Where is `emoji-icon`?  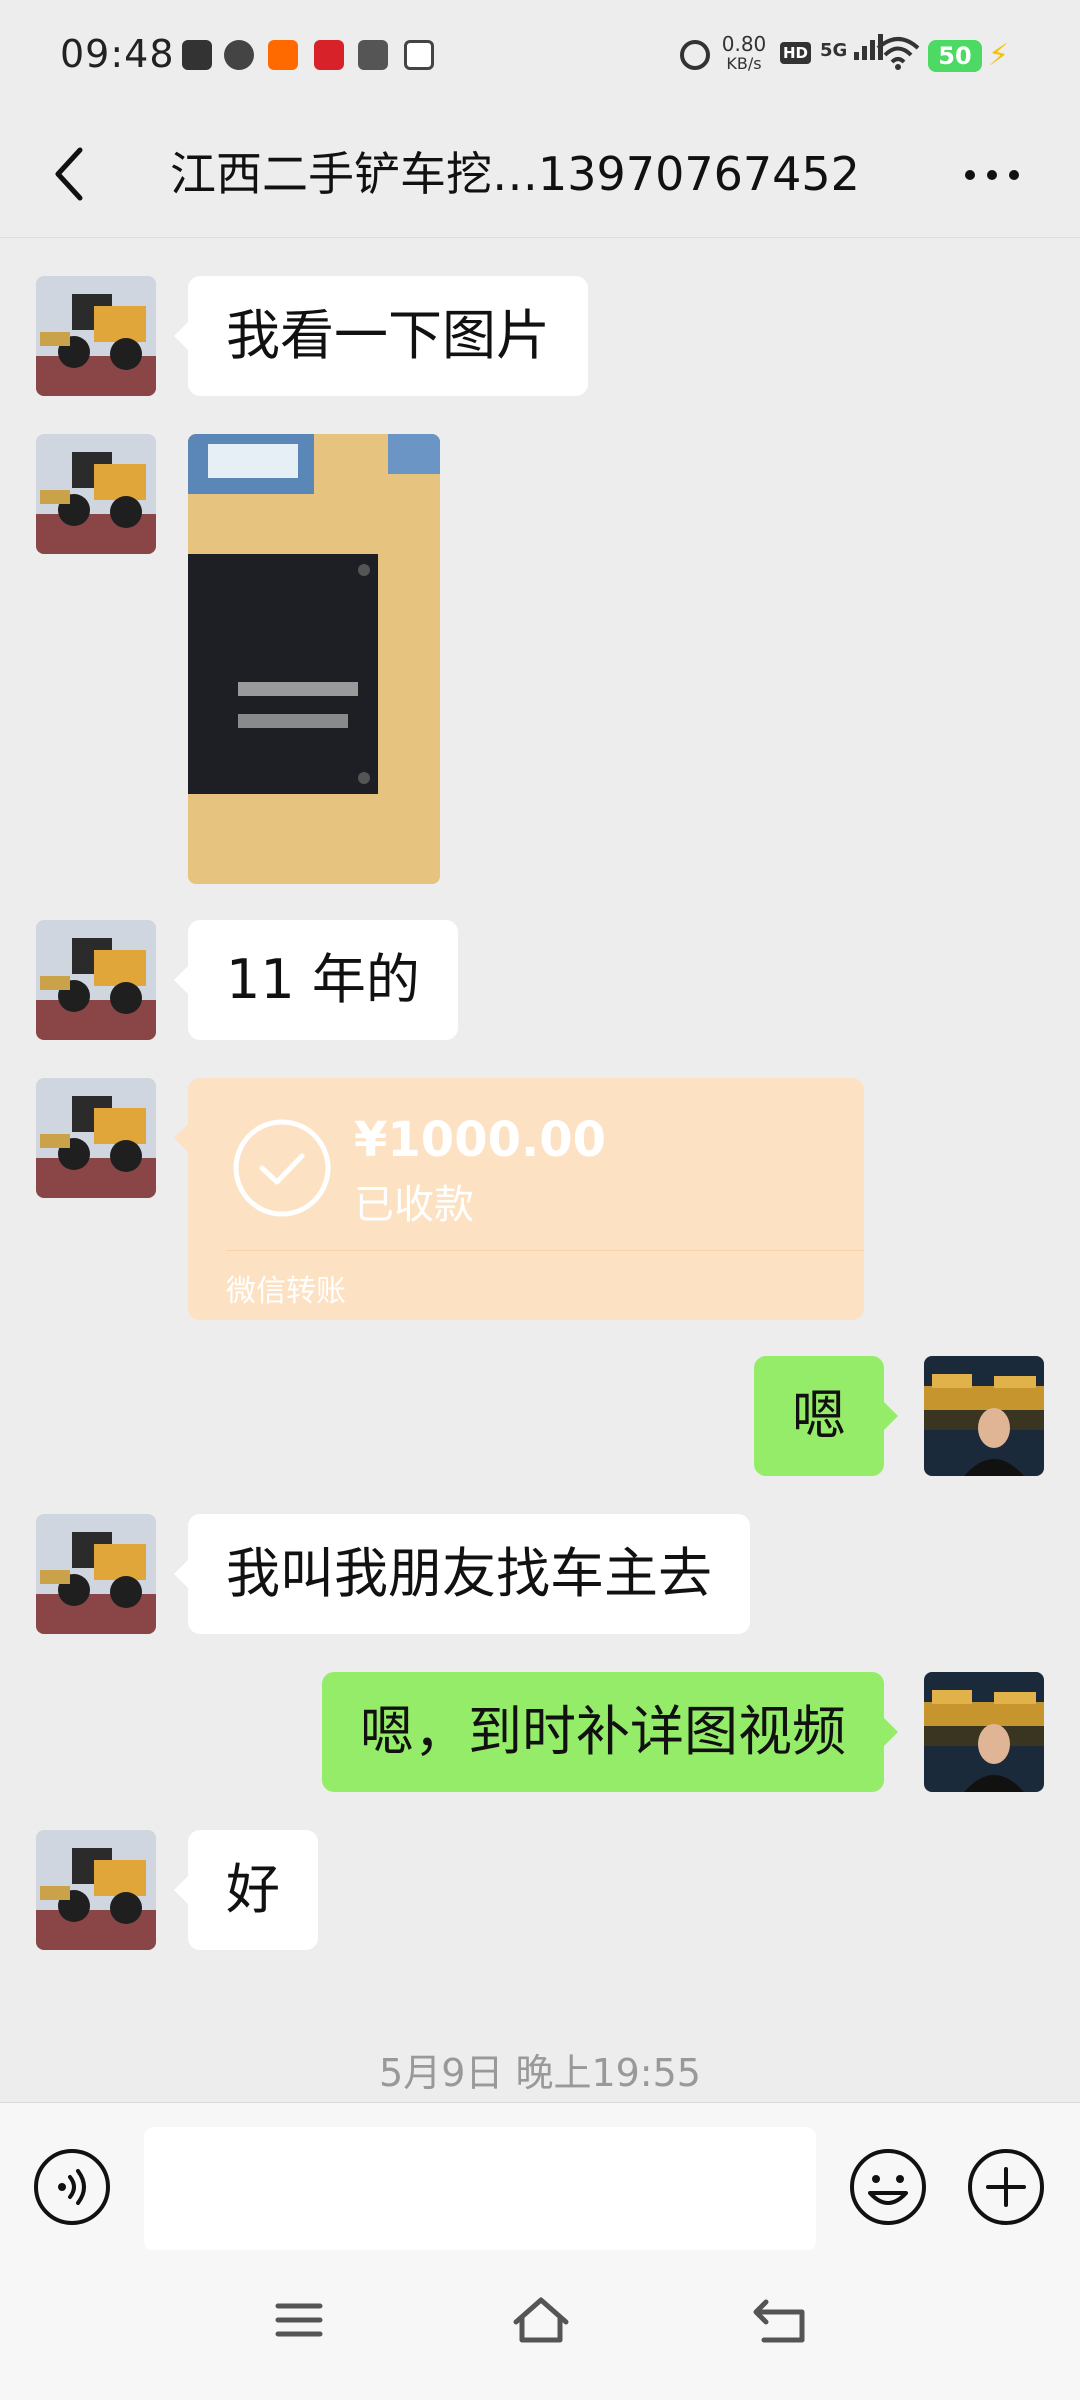 emoji-icon is located at coordinates (888, 2187).